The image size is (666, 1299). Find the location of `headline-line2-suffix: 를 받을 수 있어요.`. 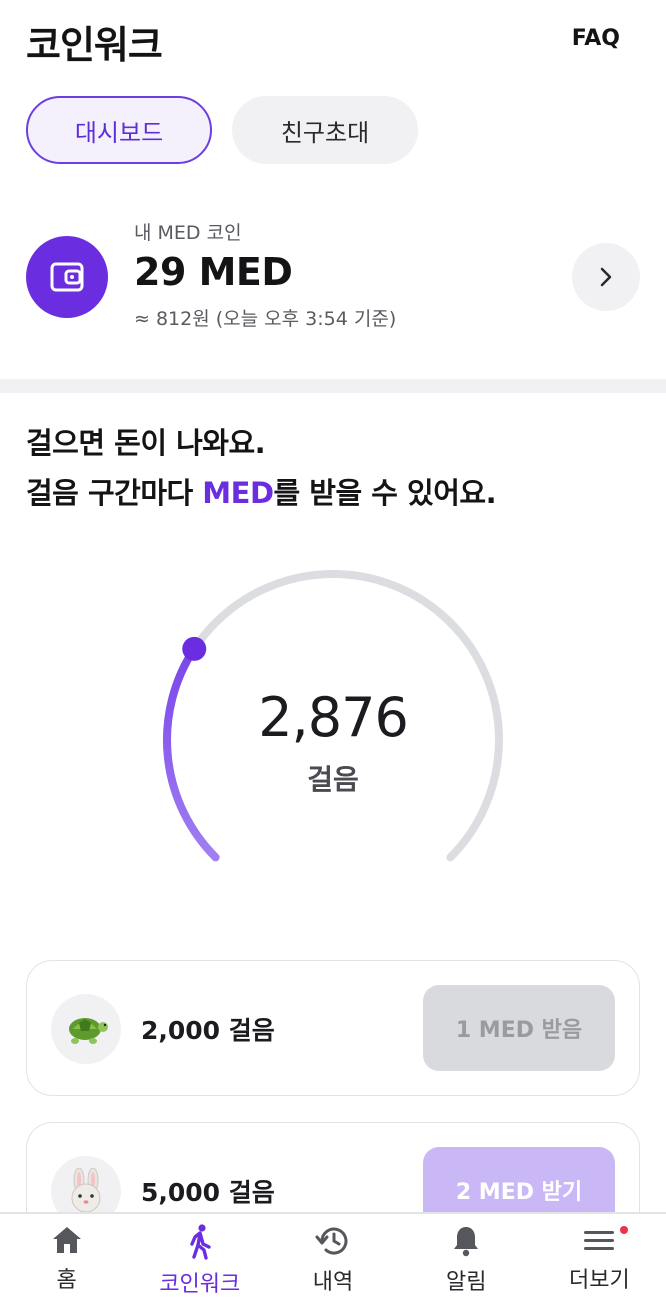

headline-line2-suffix: 를 받을 수 있어요. is located at coordinates (385, 493).